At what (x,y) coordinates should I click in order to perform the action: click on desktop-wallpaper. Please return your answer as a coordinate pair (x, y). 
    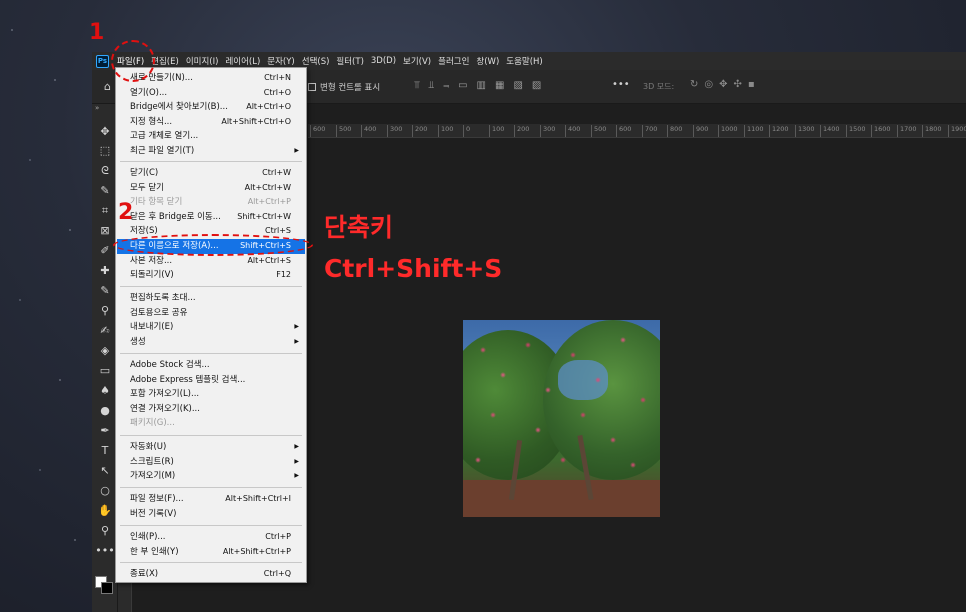
    Looking at the image, I should click on (45, 306).